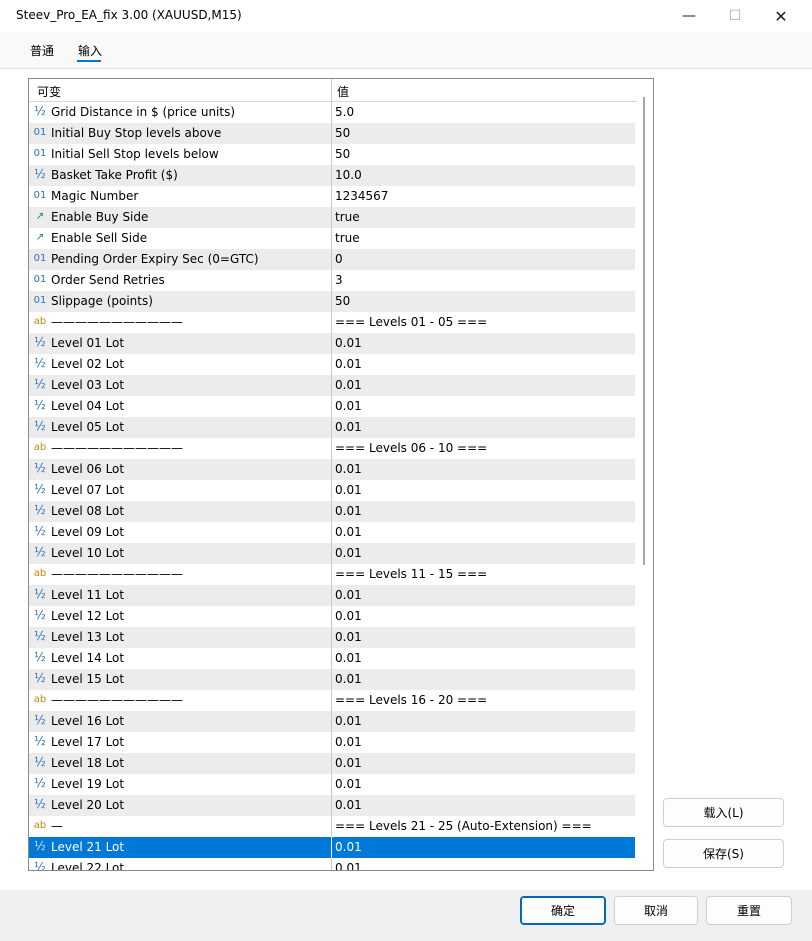  What do you see at coordinates (781, 16) in the screenshot?
I see `close-button: ✕` at bounding box center [781, 16].